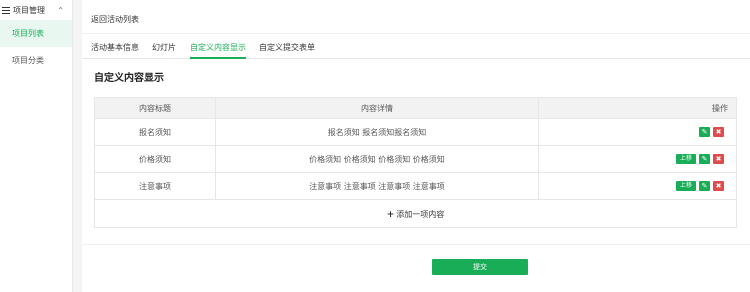 The image size is (750, 292). What do you see at coordinates (637, 132) in the screenshot?
I see `row-actions: ✎ ✖` at bounding box center [637, 132].